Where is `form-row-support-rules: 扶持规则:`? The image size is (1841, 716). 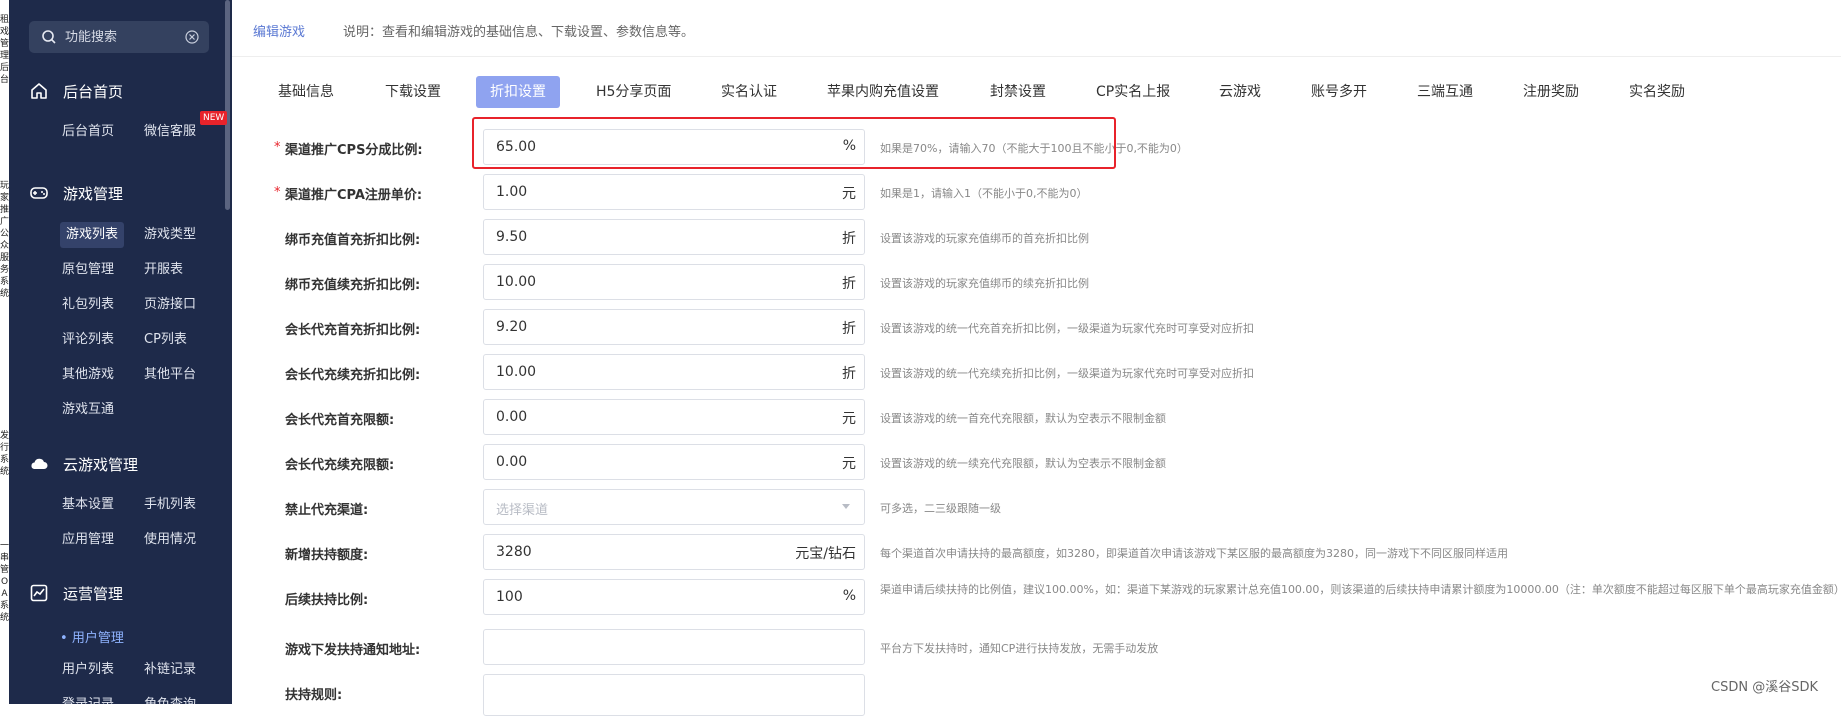
form-row-support-rules: 扶持规则: is located at coordinates (1036, 695).